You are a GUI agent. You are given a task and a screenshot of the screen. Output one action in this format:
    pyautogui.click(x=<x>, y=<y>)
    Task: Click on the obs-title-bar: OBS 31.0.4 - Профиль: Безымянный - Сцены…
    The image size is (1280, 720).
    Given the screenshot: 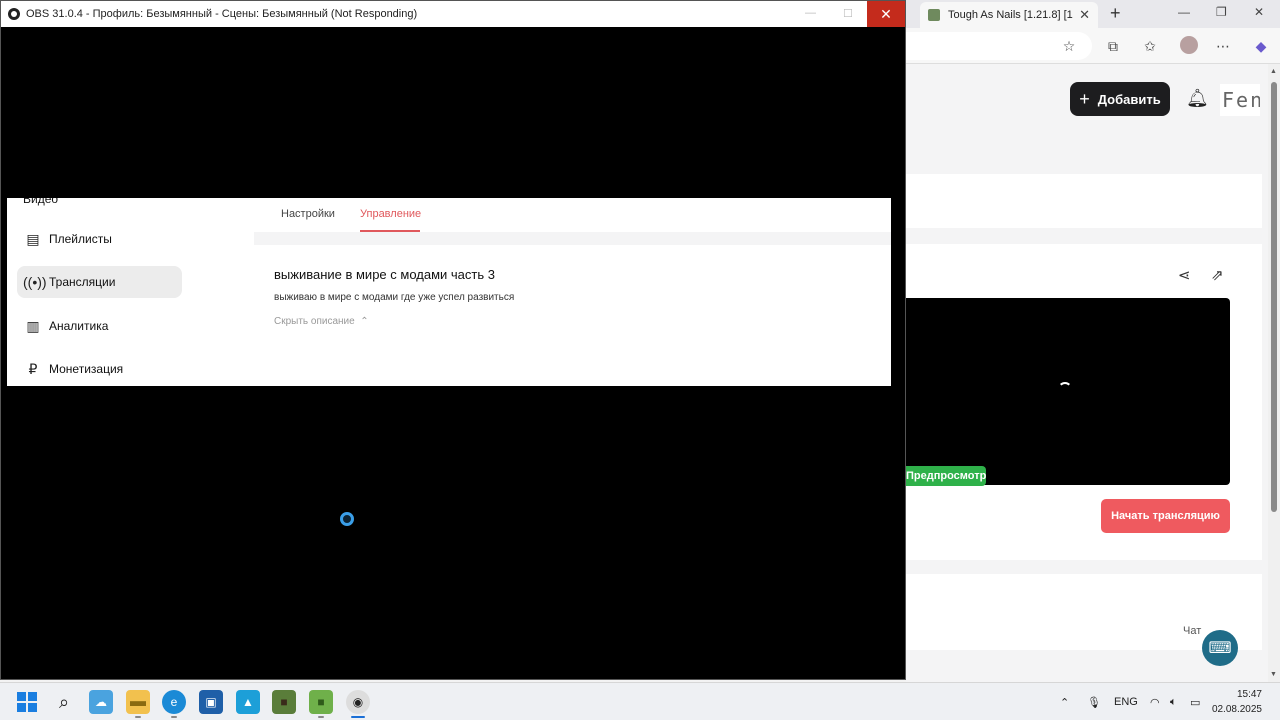 What is the action you would take?
    pyautogui.click(x=453, y=14)
    